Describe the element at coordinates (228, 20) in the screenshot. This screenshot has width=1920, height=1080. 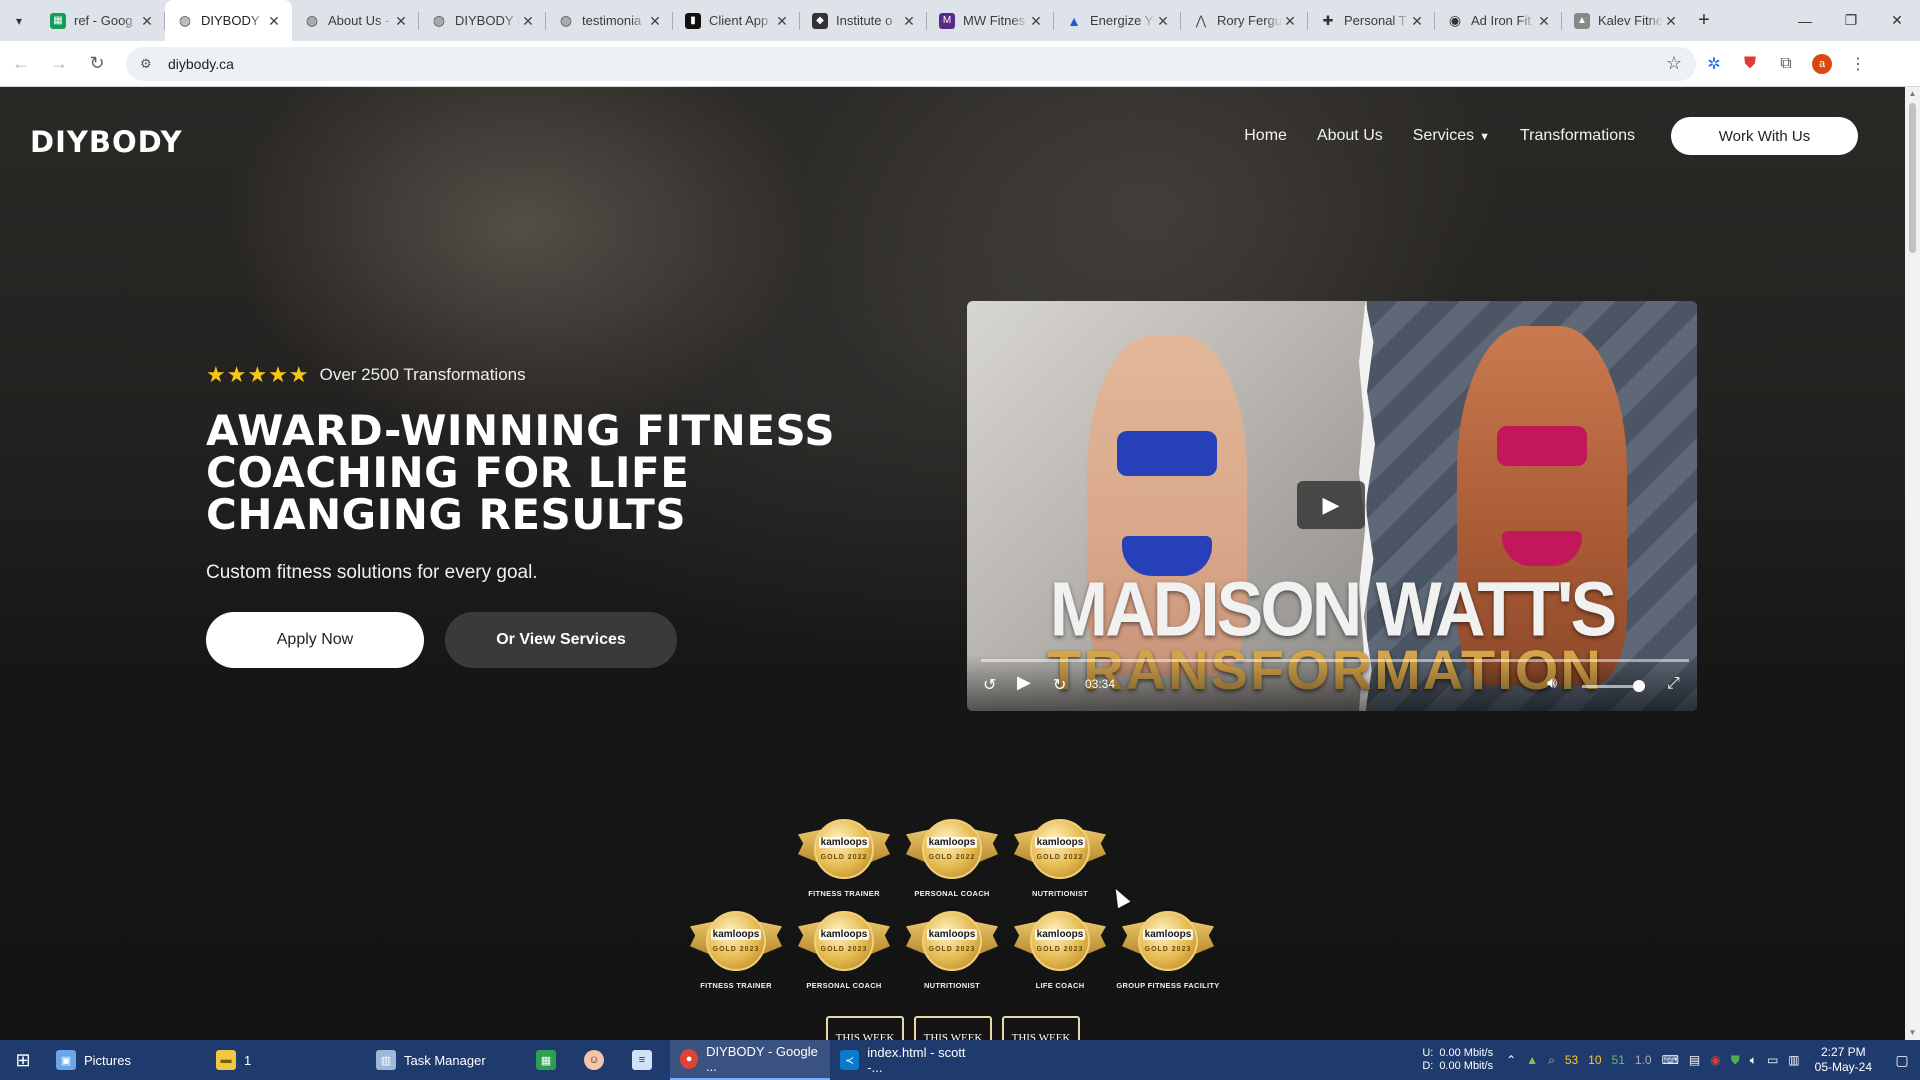
I see `browser-tab-active: ◍ DIYBODY ✕` at that location.